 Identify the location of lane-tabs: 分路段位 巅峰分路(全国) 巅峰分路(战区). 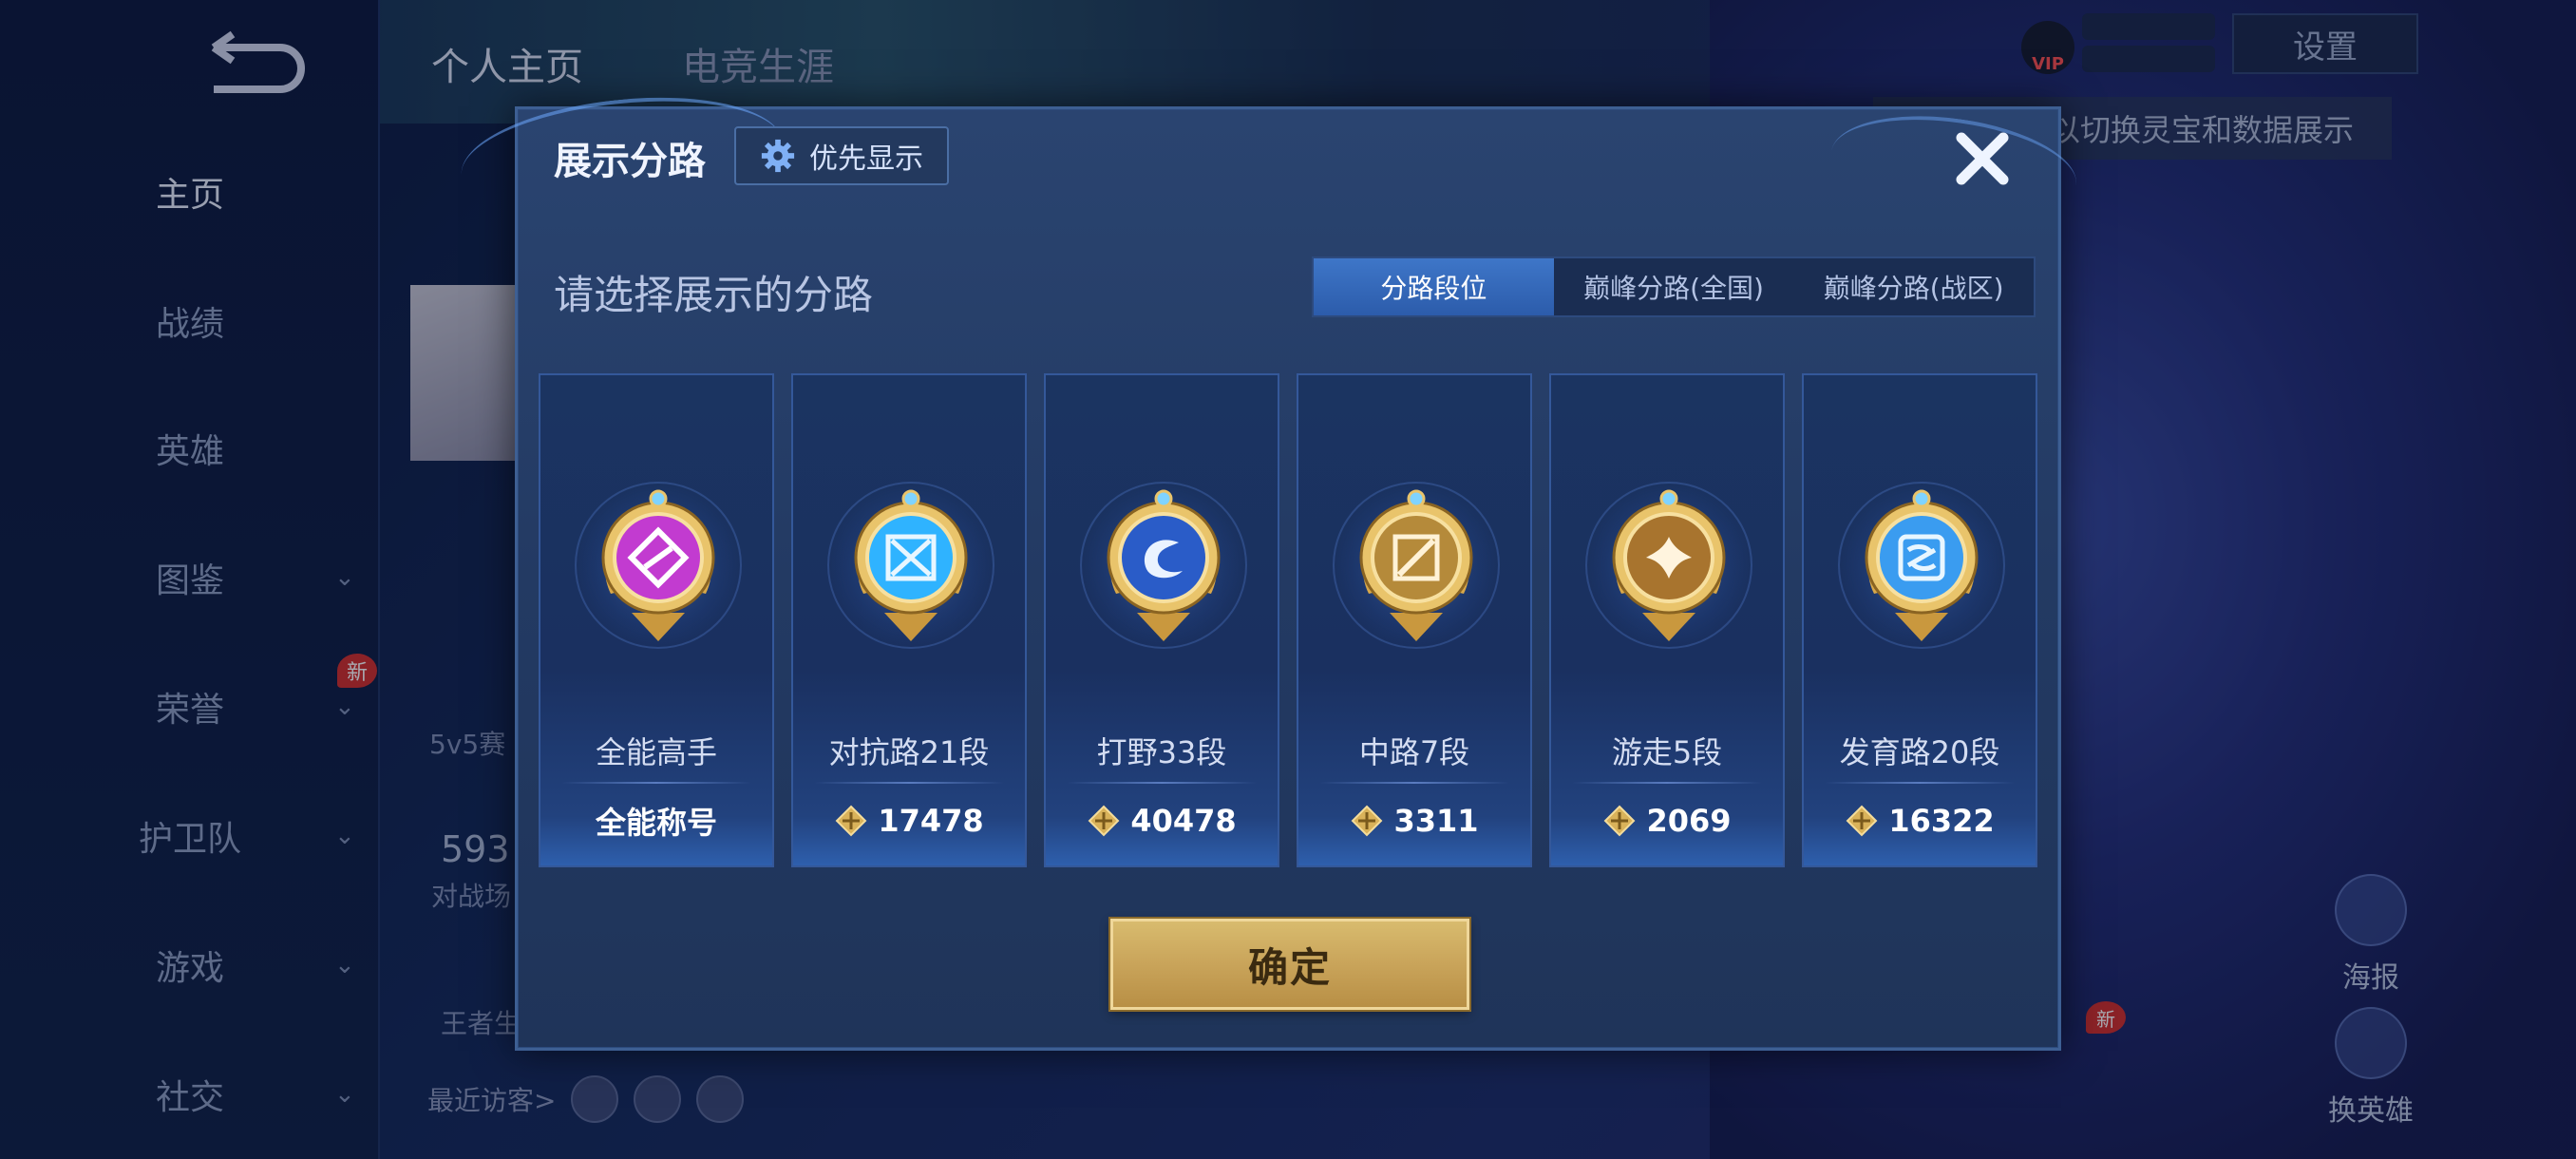
(1674, 286).